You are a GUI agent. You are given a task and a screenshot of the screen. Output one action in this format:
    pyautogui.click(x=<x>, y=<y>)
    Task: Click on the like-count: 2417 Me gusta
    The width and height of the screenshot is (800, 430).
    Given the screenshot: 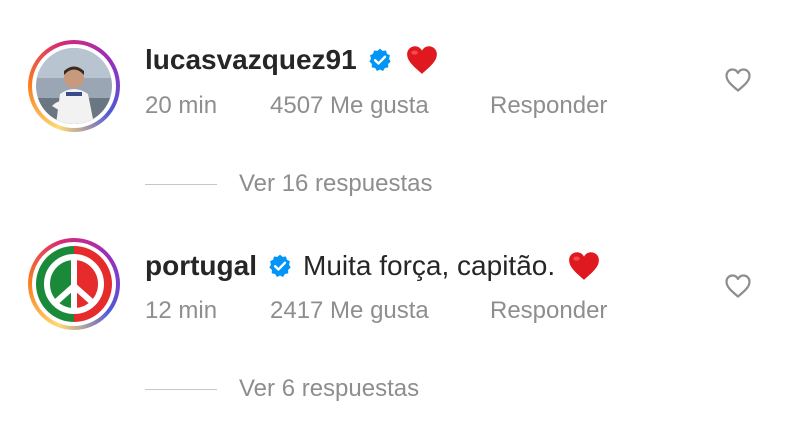 What is the action you would take?
    pyautogui.click(x=380, y=311)
    